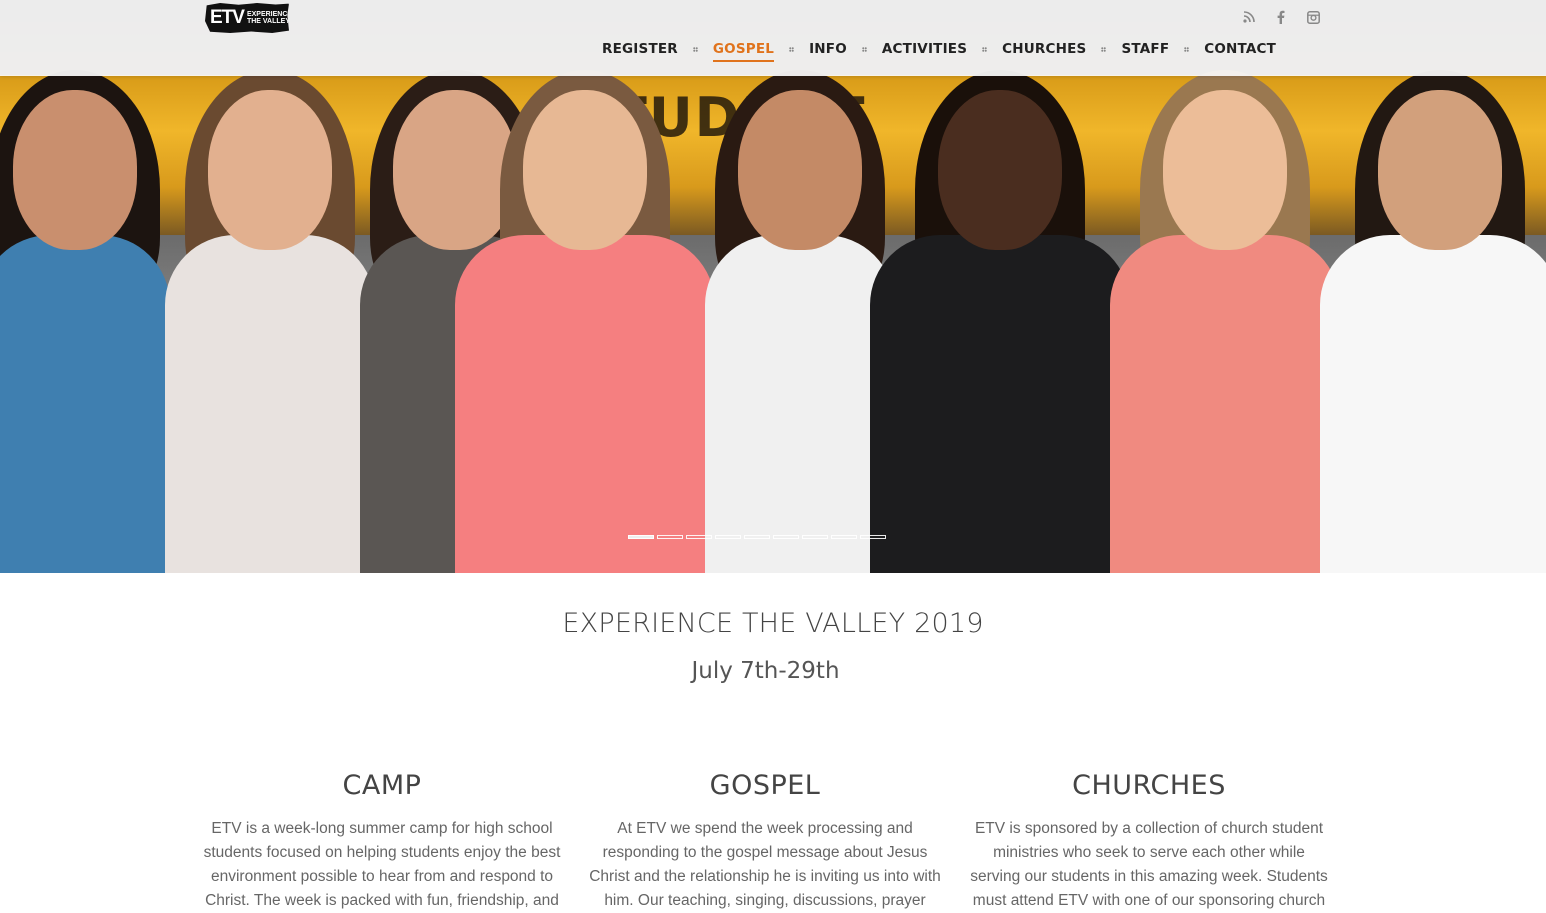 This screenshot has width=1546, height=913. Describe the element at coordinates (743, 51) in the screenshot. I see `nav-item-gospel: GOSPEL` at that location.